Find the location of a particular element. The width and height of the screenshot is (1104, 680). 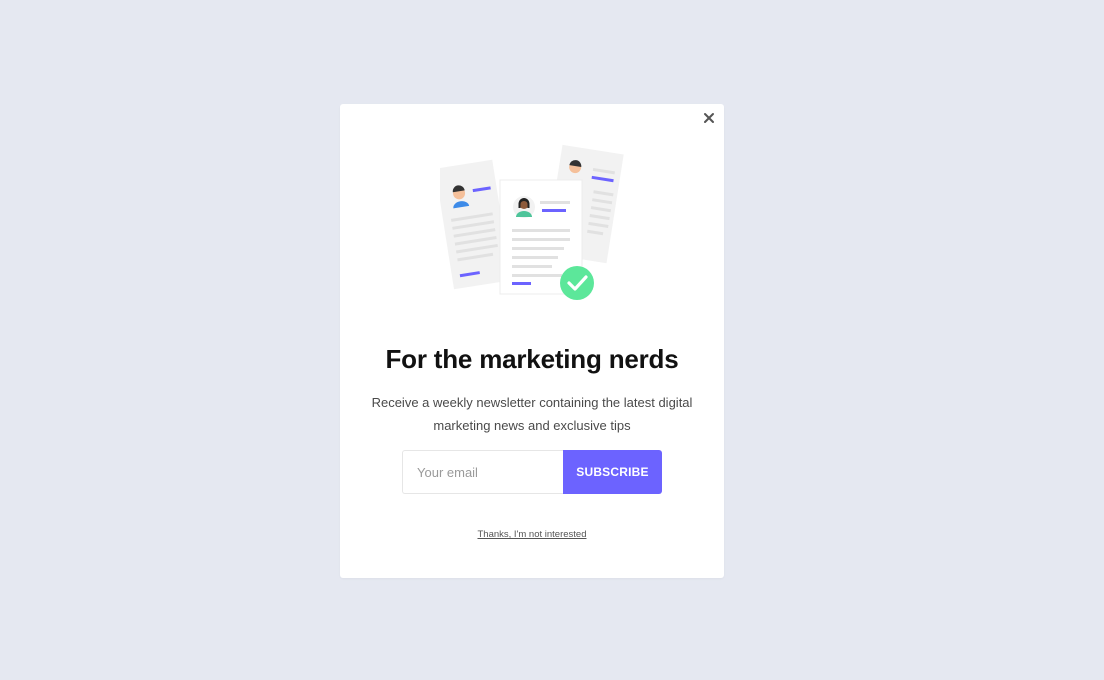

decline-link: Thanks, I'm not interested is located at coordinates (531, 534).